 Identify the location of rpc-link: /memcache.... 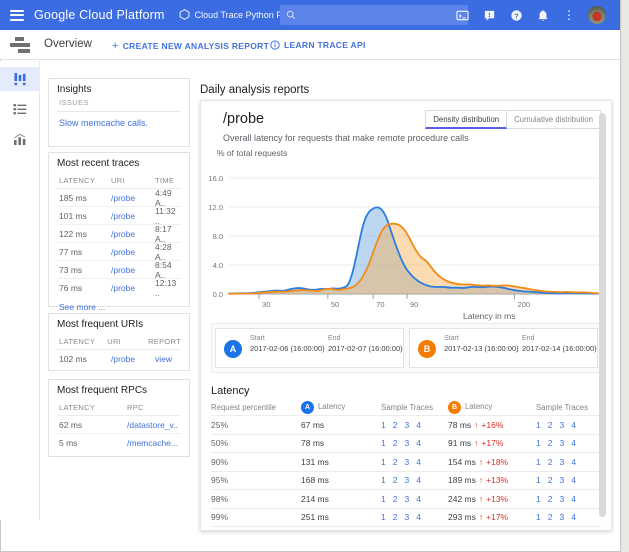
(154, 443).